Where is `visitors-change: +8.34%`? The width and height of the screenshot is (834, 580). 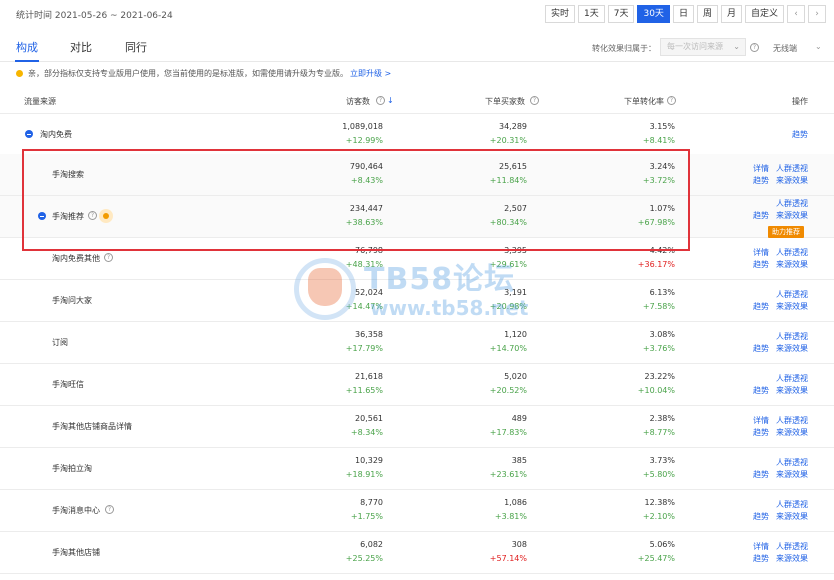
visitors-change: +8.34% is located at coordinates (366, 432).